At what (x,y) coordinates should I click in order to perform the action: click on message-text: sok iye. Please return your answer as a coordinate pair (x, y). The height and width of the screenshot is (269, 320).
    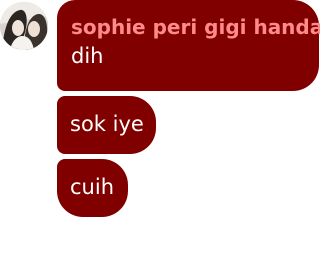
    Looking at the image, I should click on (107, 124).